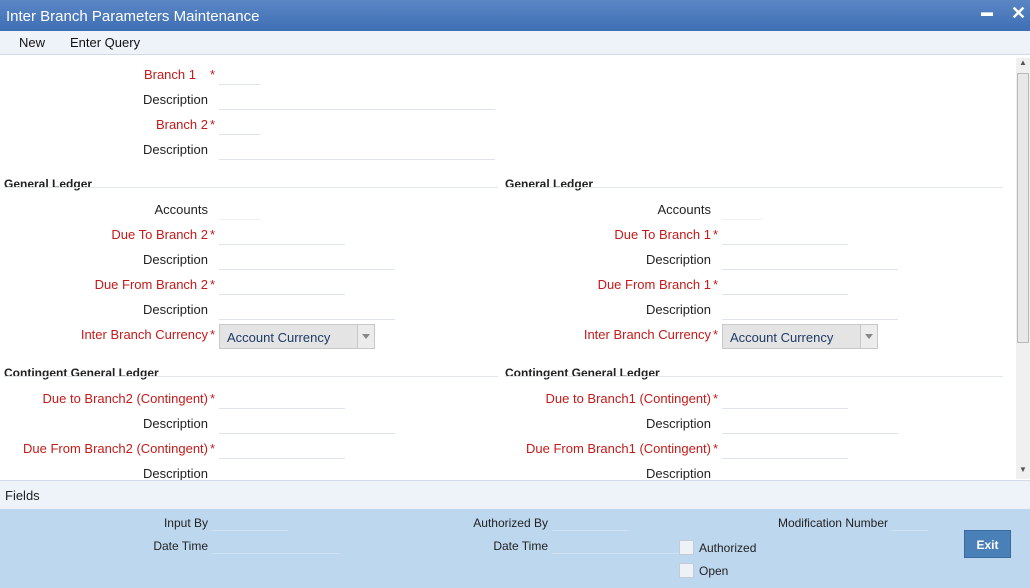 This screenshot has width=1030, height=588. Describe the element at coordinates (785, 235) in the screenshot. I see `due-to-branch1-input` at that location.